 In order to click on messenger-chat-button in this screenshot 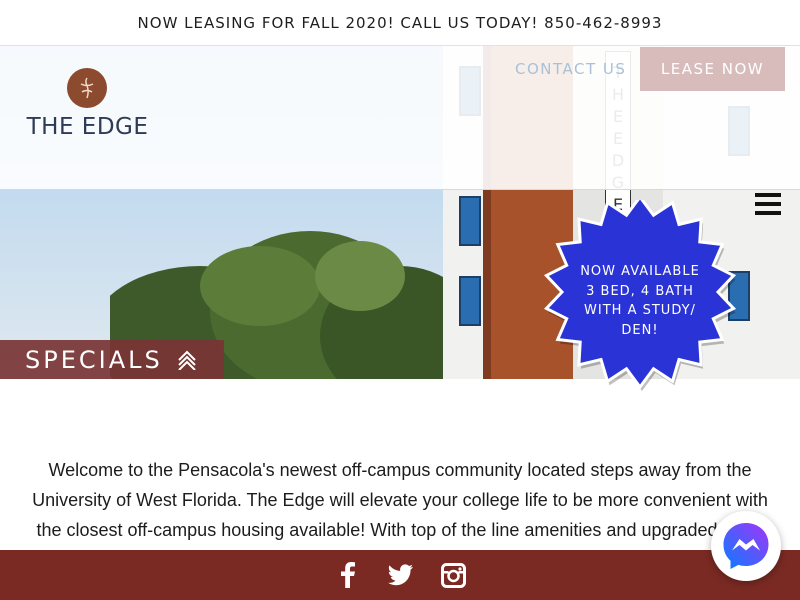, I will do `click(746, 546)`.